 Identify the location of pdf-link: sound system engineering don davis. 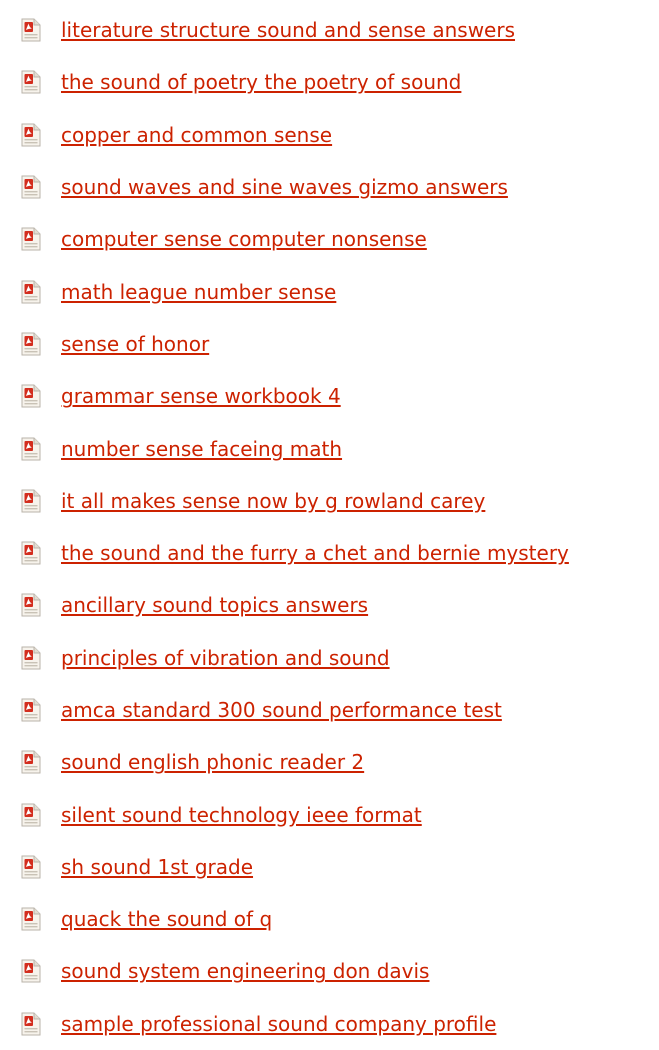
(245, 971).